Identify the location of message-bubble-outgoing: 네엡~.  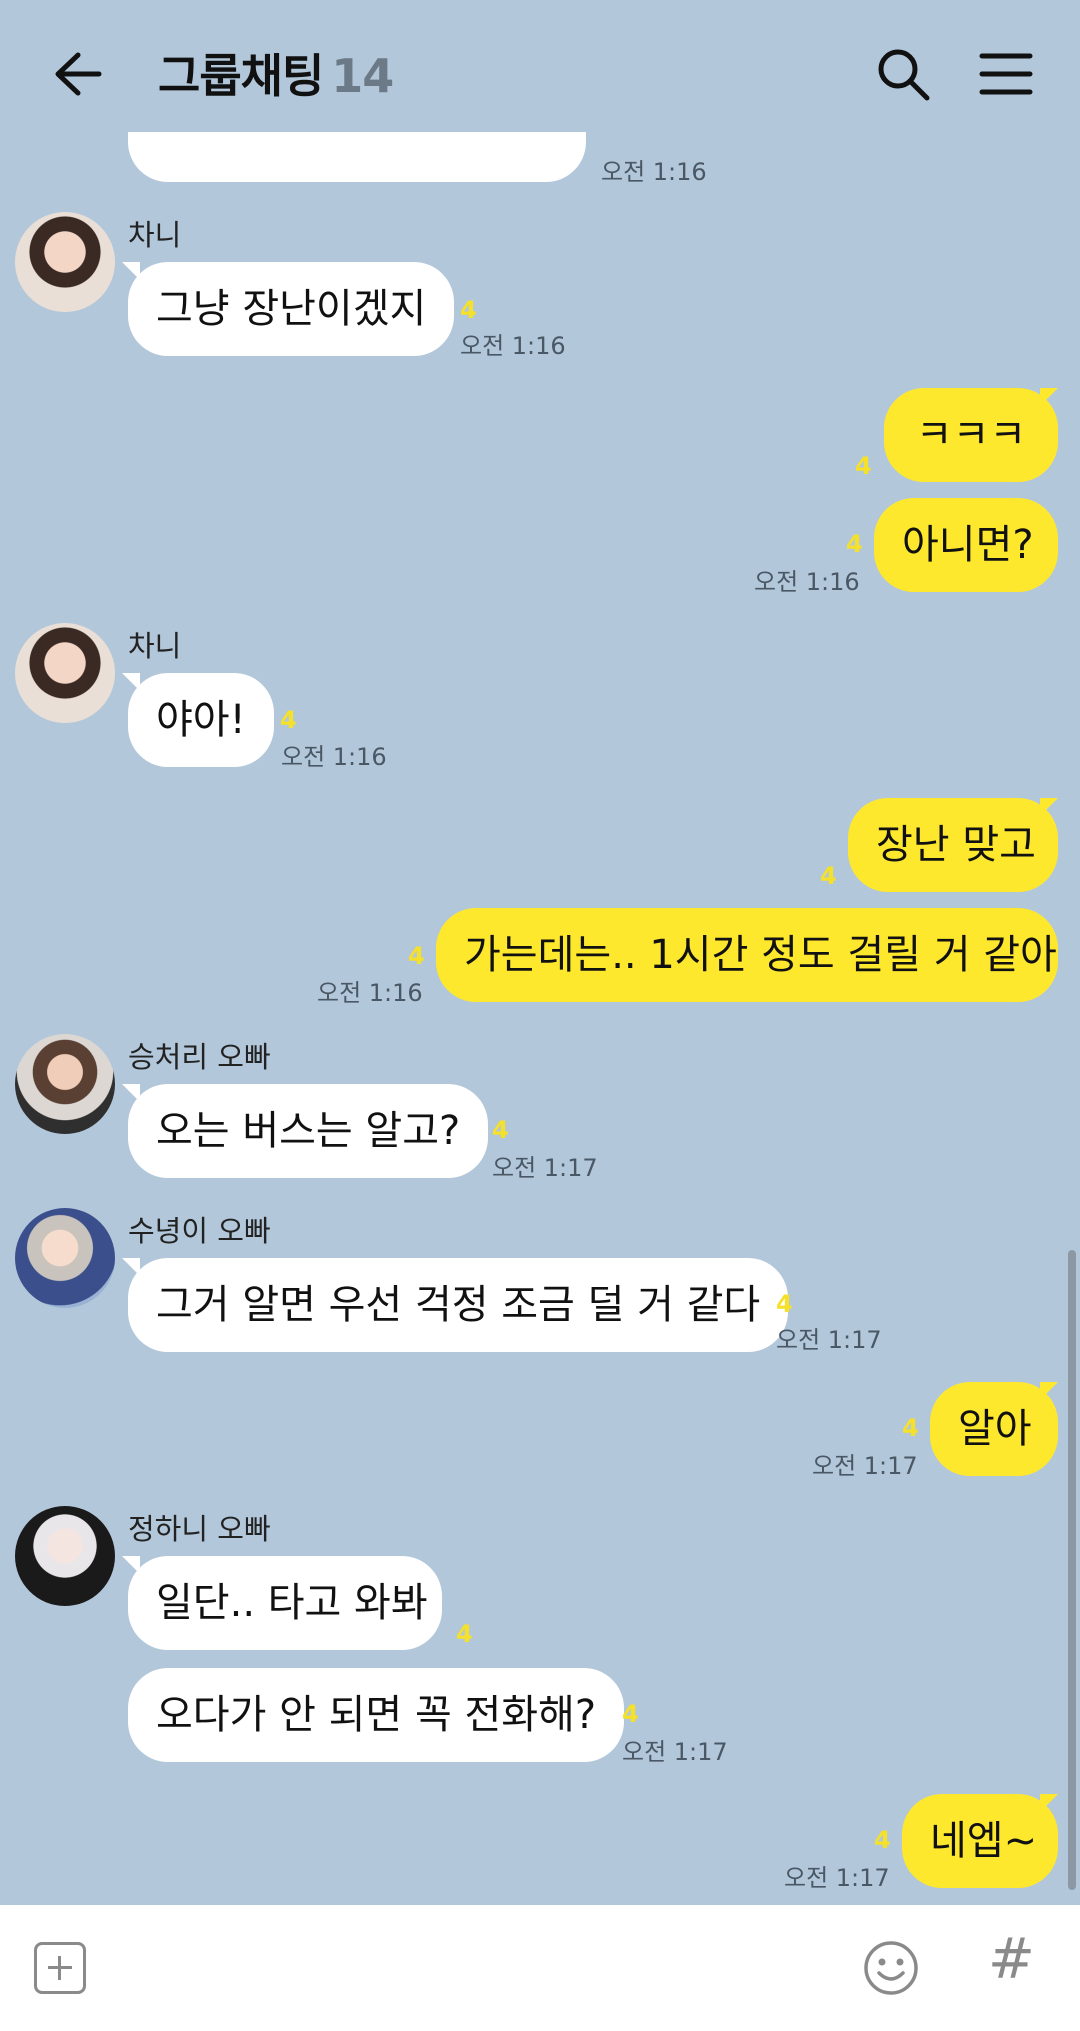
(980, 1841).